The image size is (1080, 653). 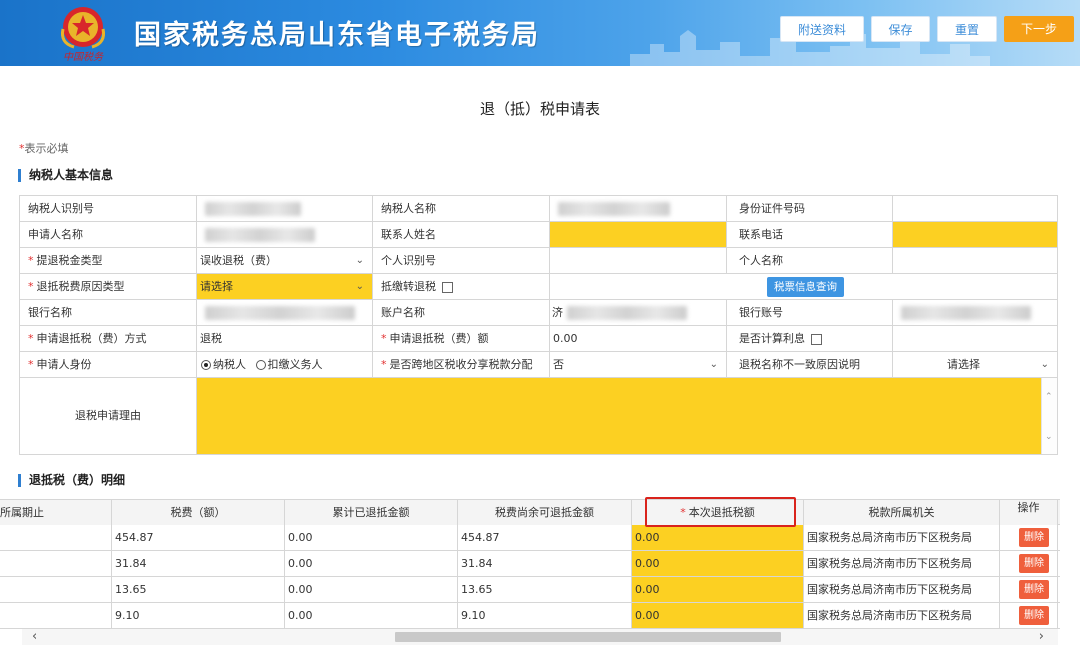 What do you see at coordinates (108, 416) in the screenshot?
I see `refund-reason-label: 退税申请理由` at bounding box center [108, 416].